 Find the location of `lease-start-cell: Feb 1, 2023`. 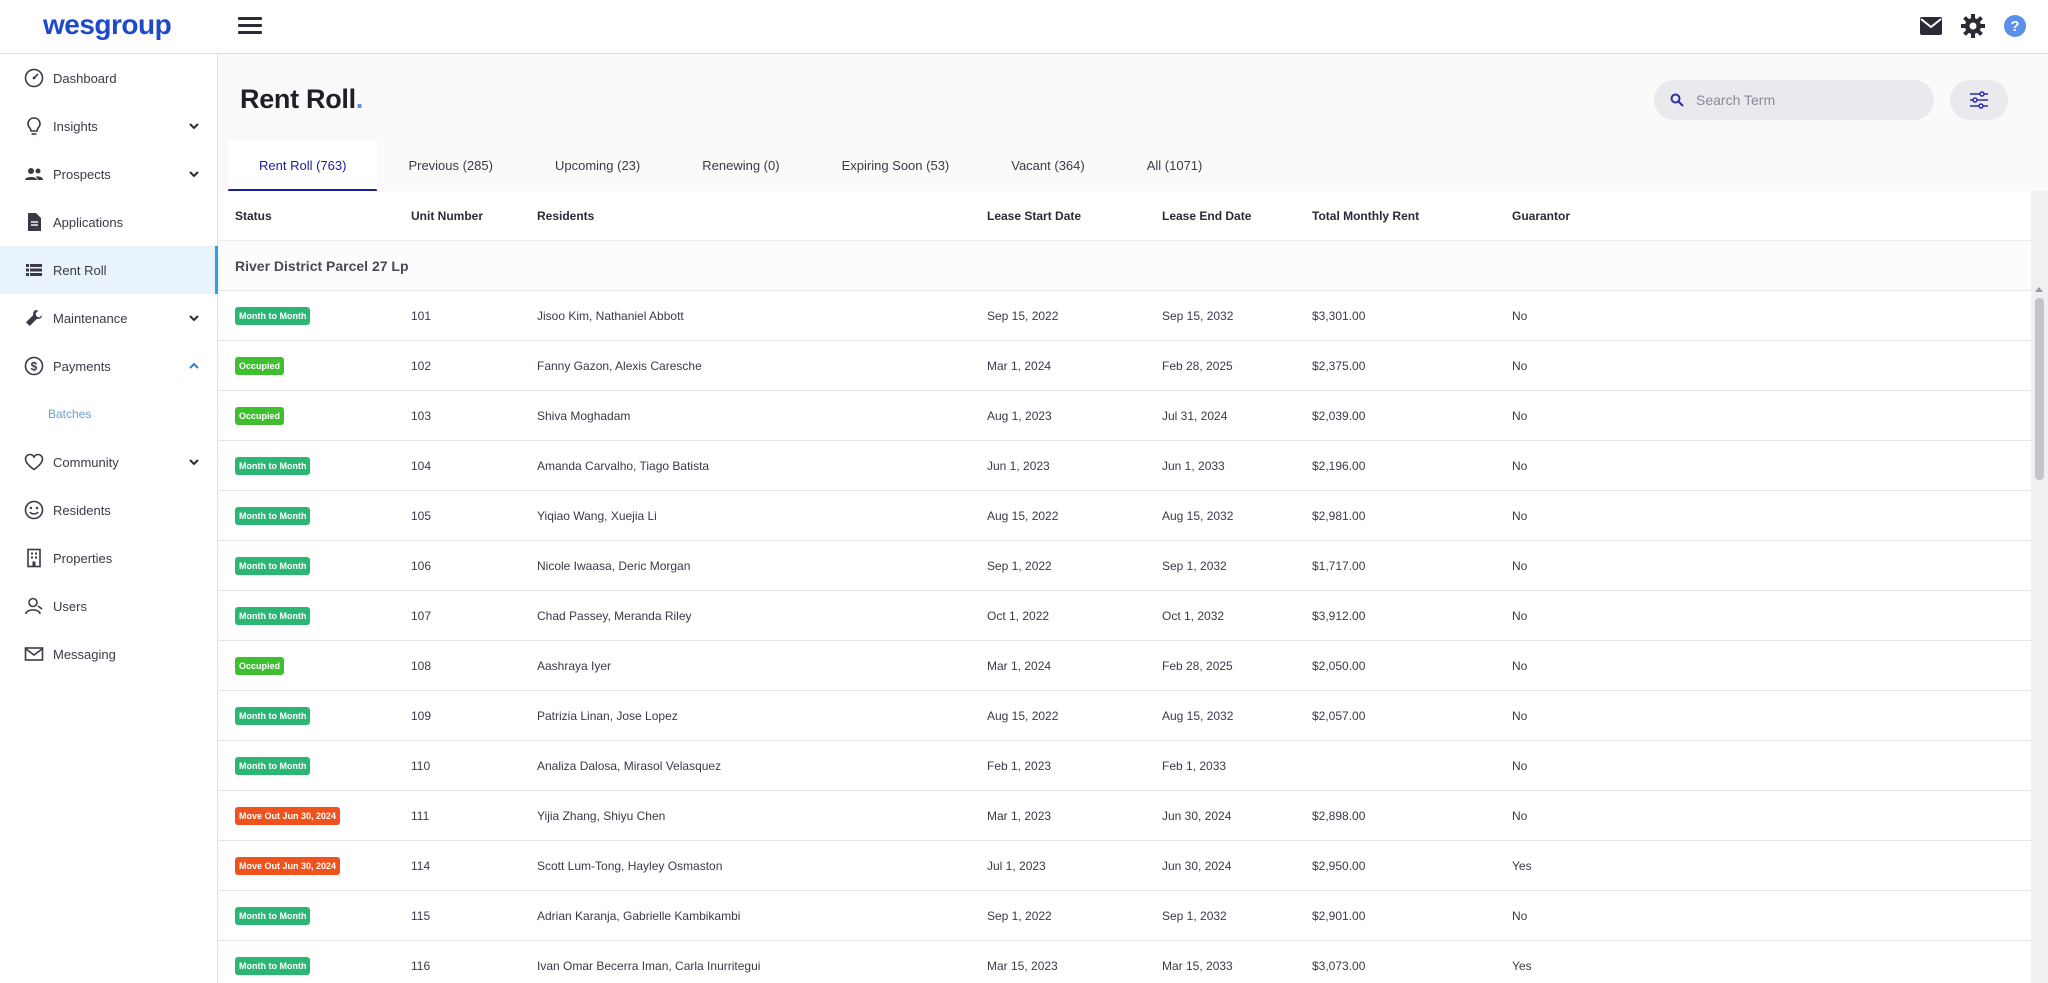

lease-start-cell: Feb 1, 2023 is located at coordinates (1019, 765).